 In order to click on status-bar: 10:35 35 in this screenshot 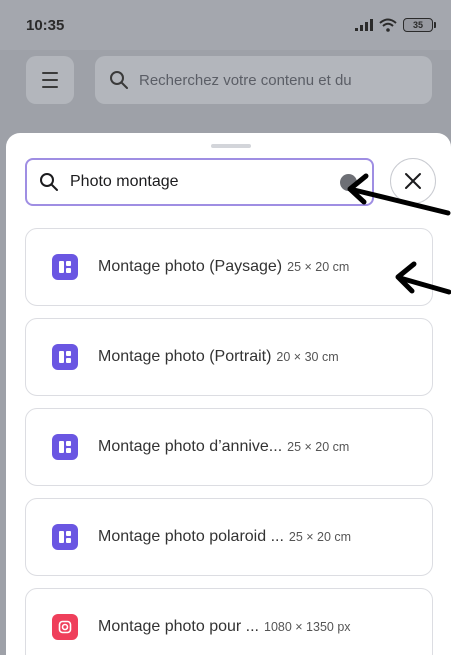, I will do `click(225, 25)`.